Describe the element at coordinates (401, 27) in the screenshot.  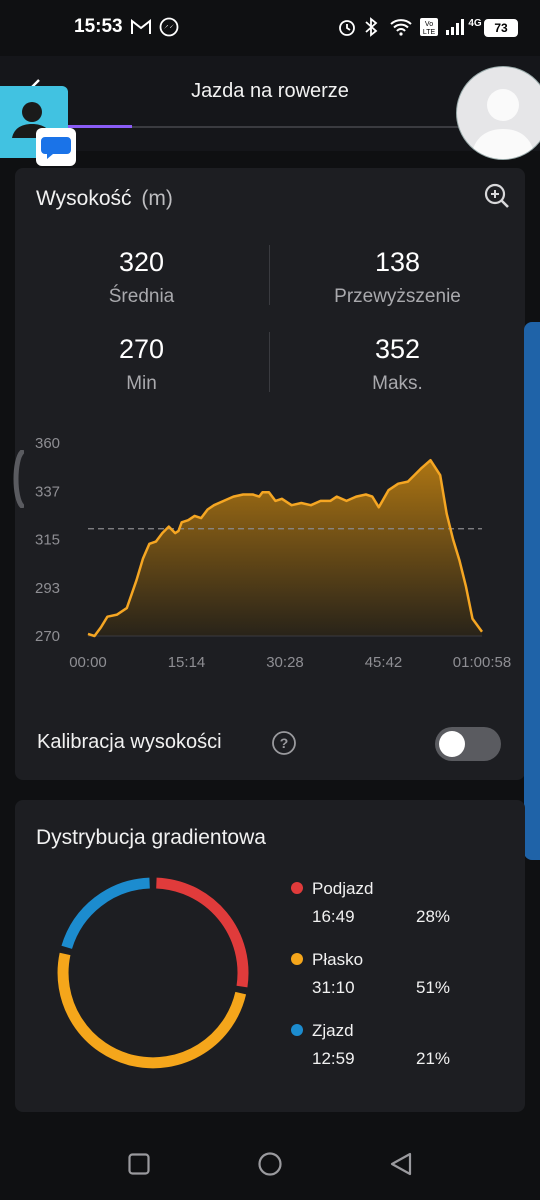
I see `wifi-icon` at that location.